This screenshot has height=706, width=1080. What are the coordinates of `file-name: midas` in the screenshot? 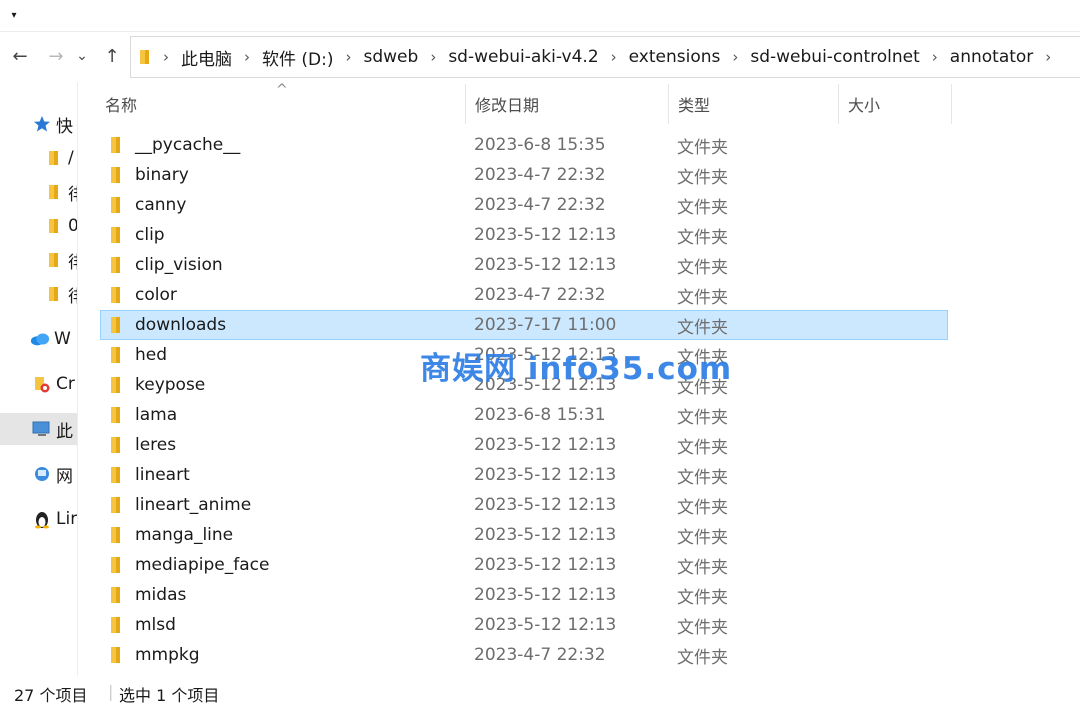 It's located at (161, 595).